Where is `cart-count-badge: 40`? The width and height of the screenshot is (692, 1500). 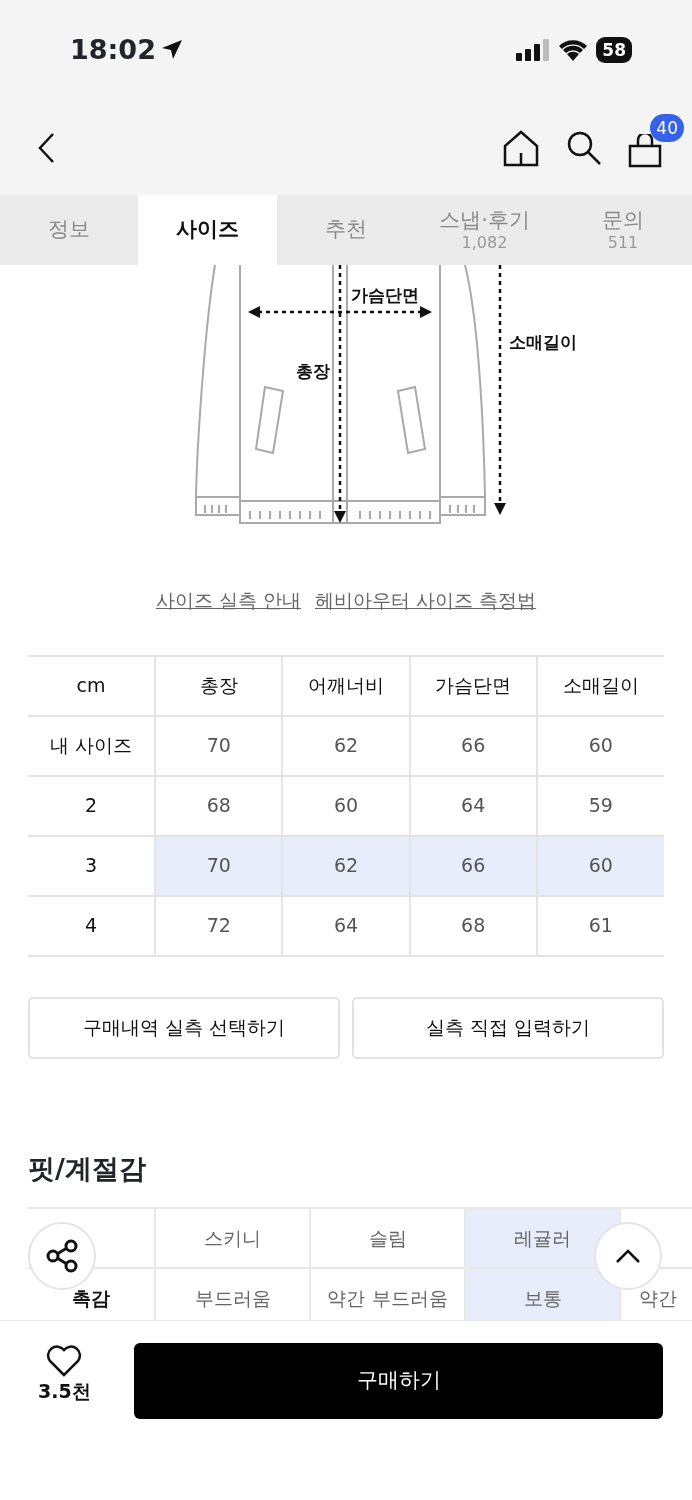
cart-count-badge: 40 is located at coordinates (667, 127).